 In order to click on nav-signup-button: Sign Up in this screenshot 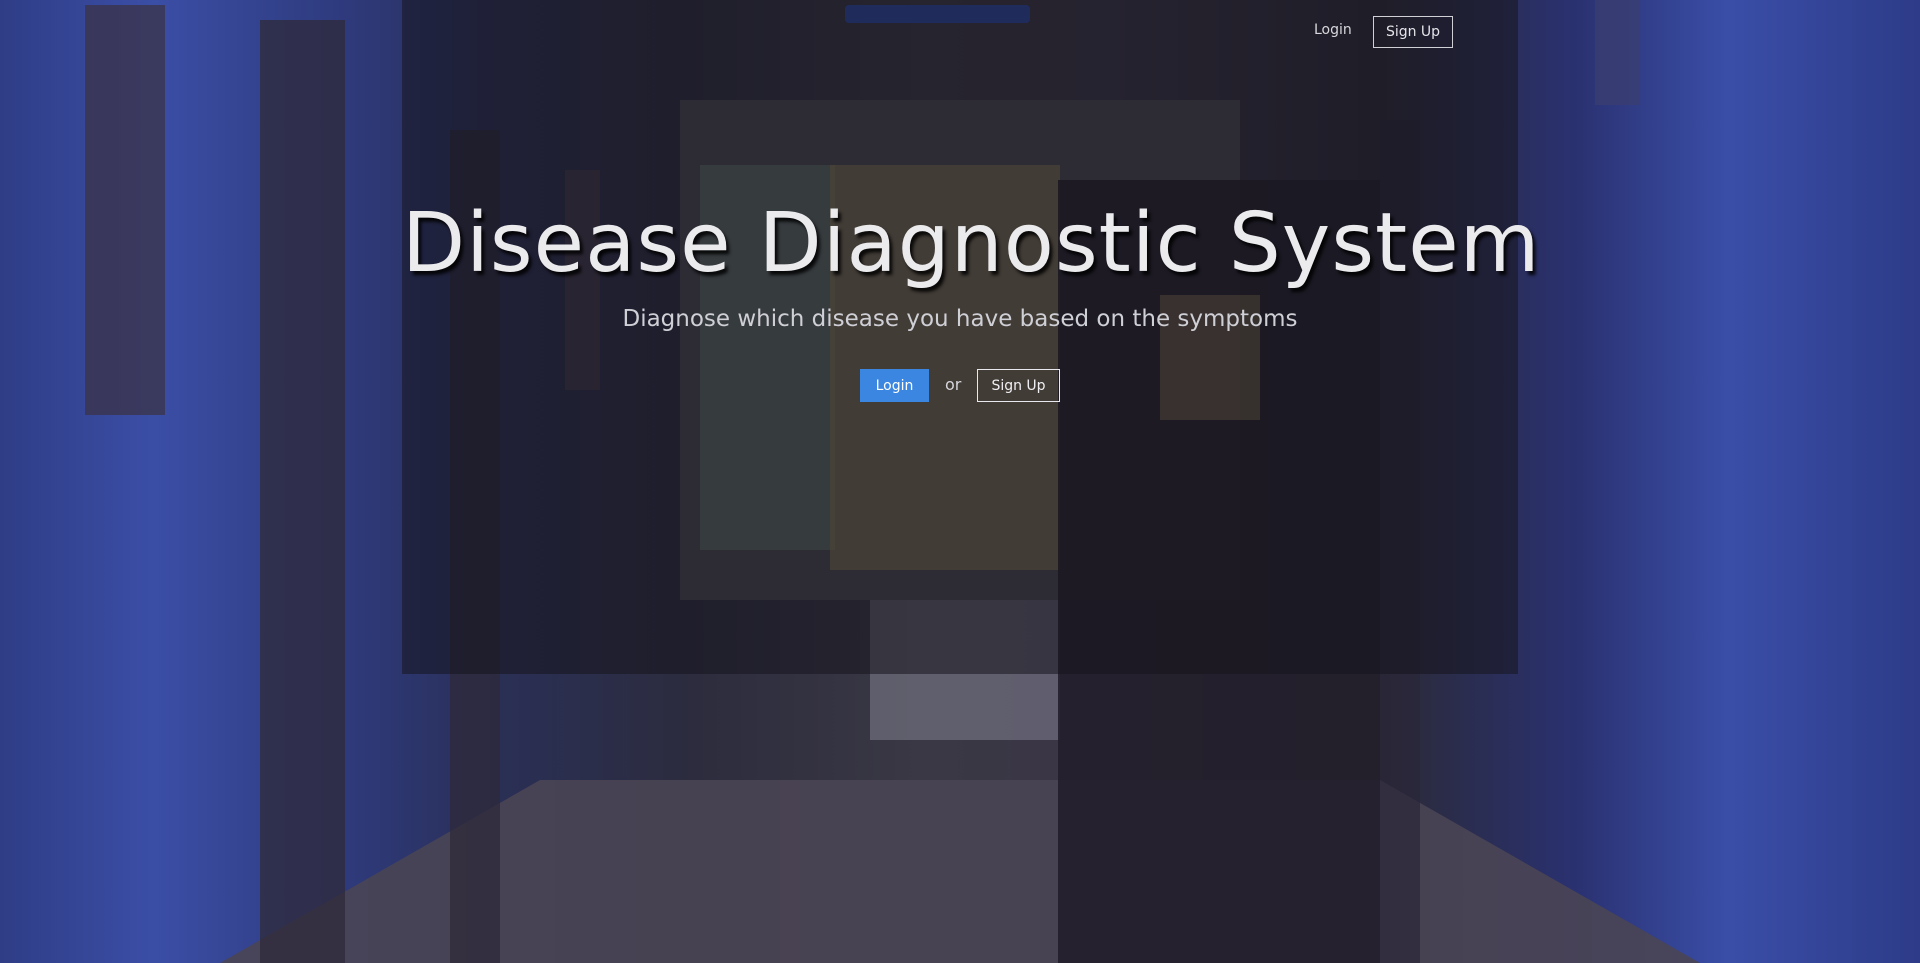, I will do `click(1413, 32)`.